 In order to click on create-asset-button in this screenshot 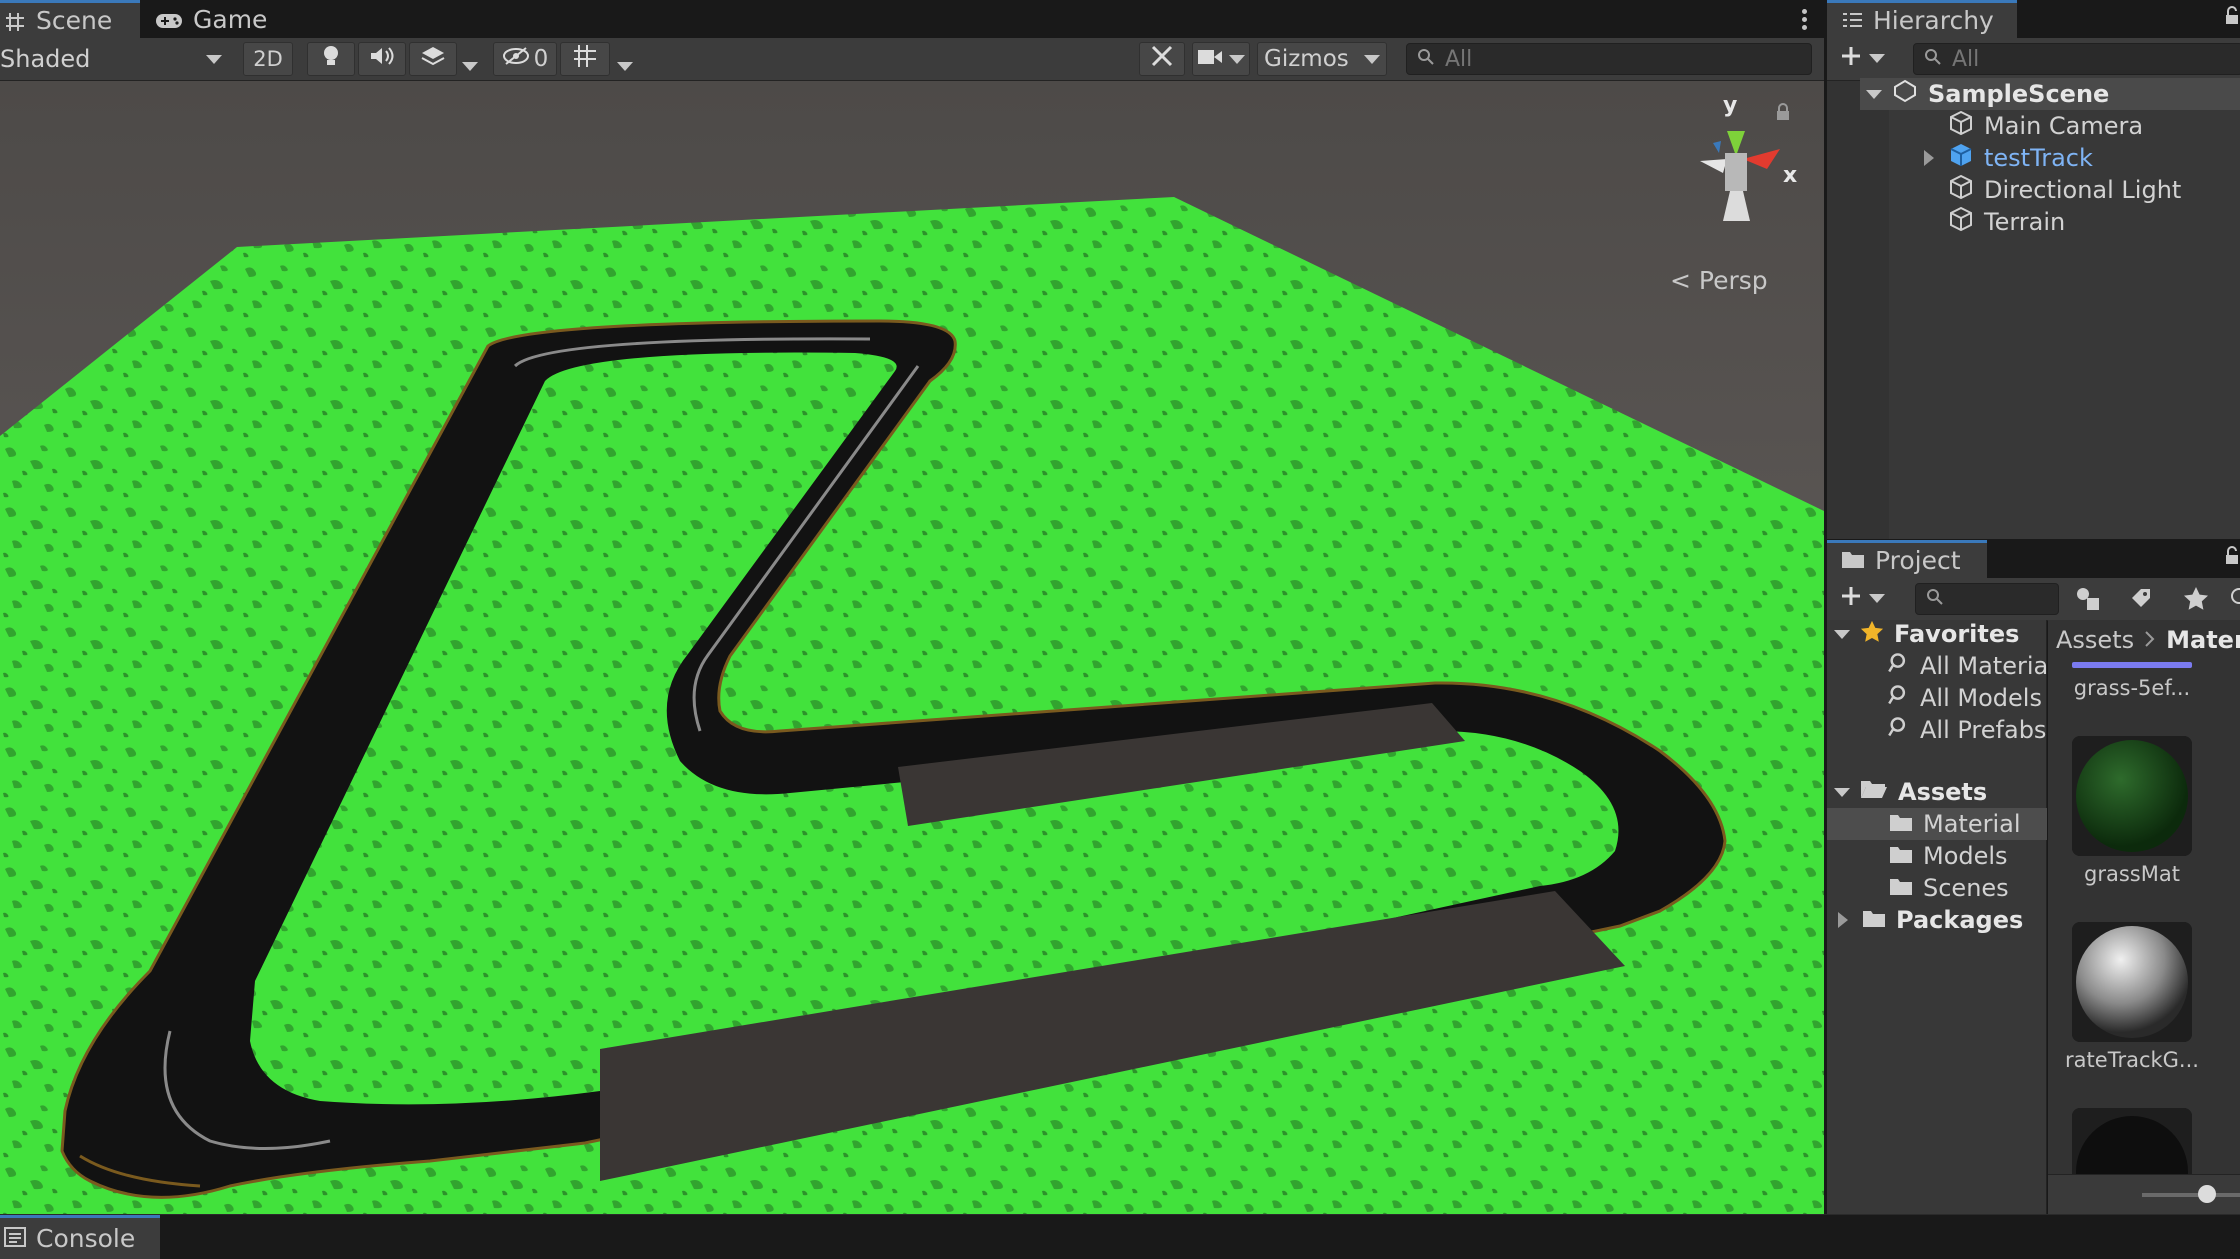, I will do `click(1862, 598)`.